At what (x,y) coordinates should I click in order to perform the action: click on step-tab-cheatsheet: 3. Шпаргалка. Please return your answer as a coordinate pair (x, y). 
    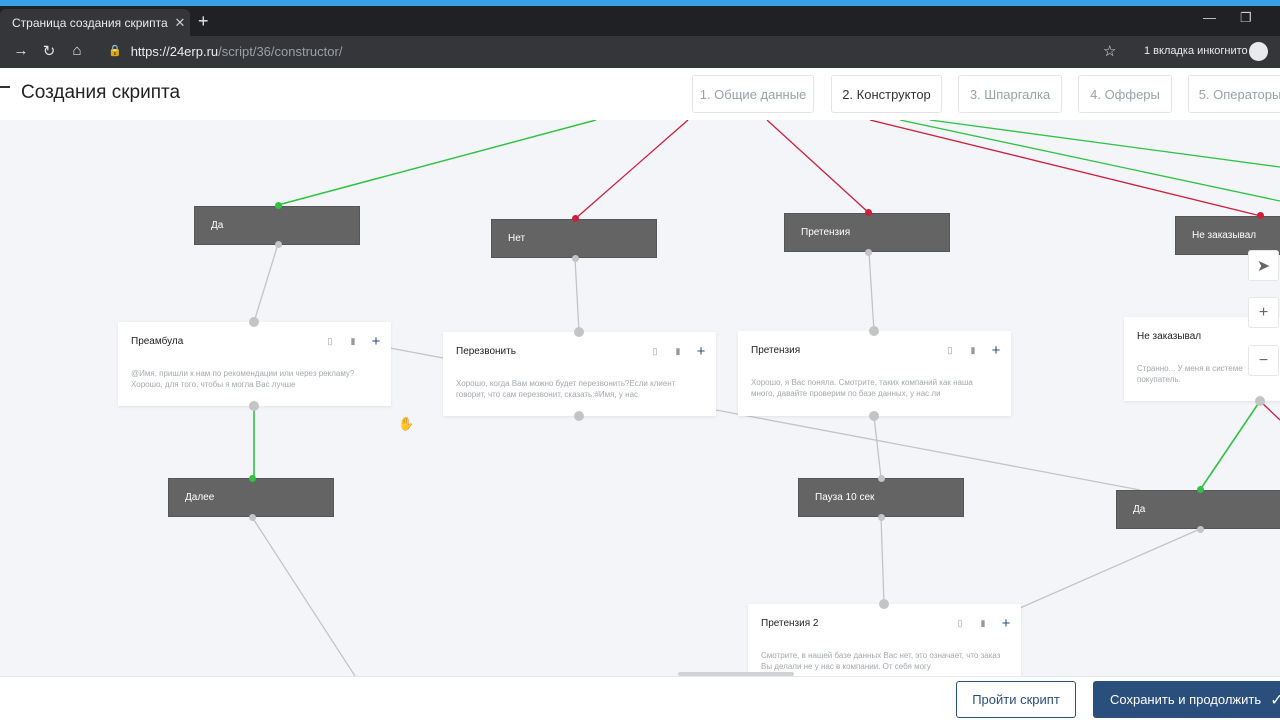
    Looking at the image, I should click on (1010, 94).